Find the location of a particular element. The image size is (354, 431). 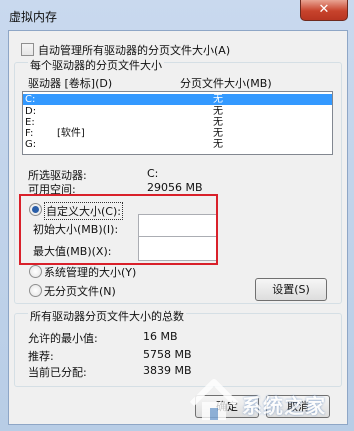

drive-list-row: D: 无 is located at coordinates (177, 111).